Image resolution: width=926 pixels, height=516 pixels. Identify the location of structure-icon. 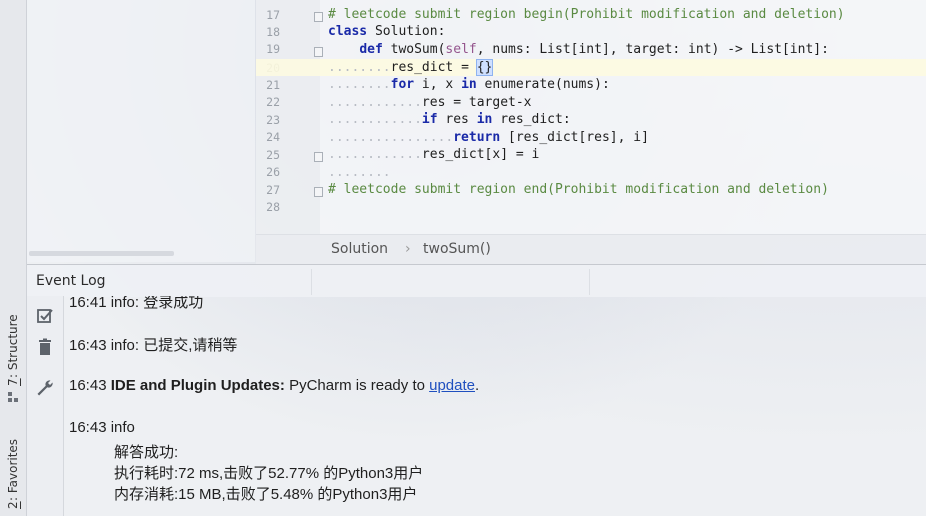
(13, 397).